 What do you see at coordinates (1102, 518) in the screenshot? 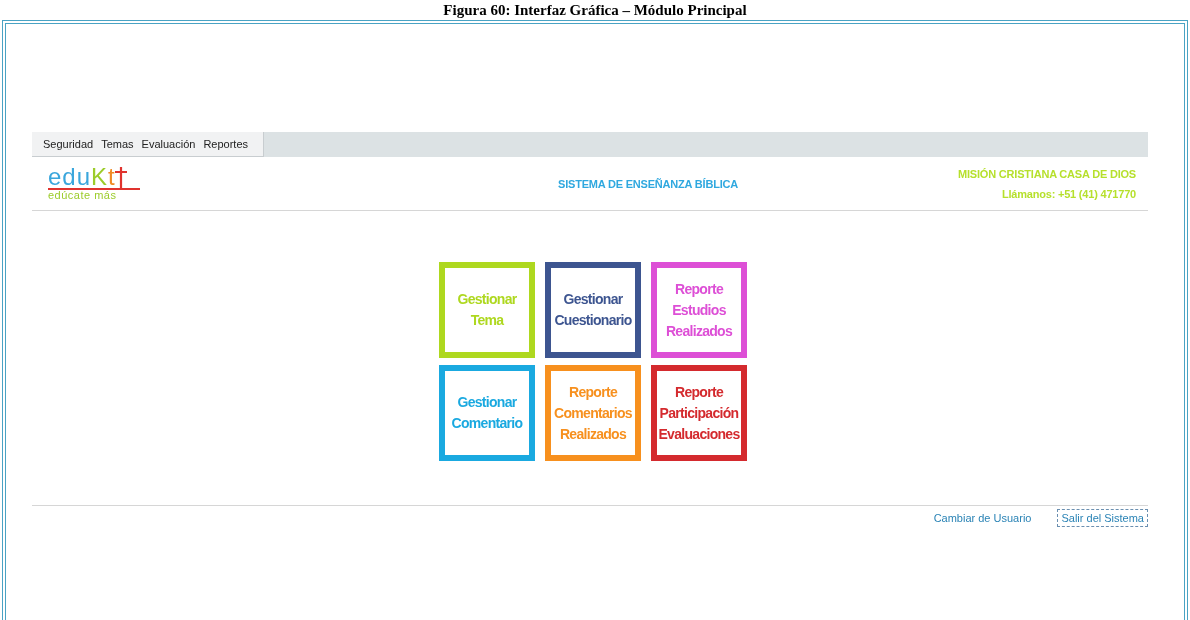
I see `footer-link: Salir del Sistema` at bounding box center [1102, 518].